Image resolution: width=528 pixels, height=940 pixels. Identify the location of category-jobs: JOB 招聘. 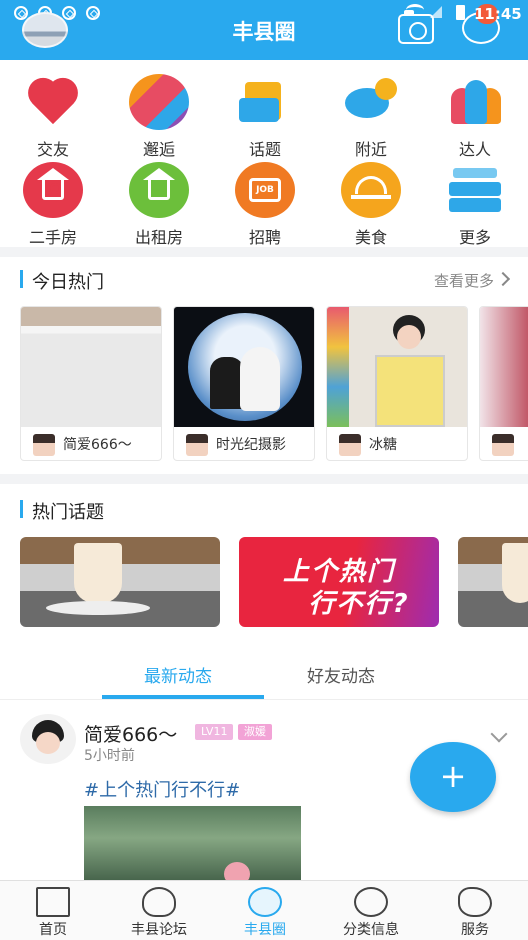
(265, 201).